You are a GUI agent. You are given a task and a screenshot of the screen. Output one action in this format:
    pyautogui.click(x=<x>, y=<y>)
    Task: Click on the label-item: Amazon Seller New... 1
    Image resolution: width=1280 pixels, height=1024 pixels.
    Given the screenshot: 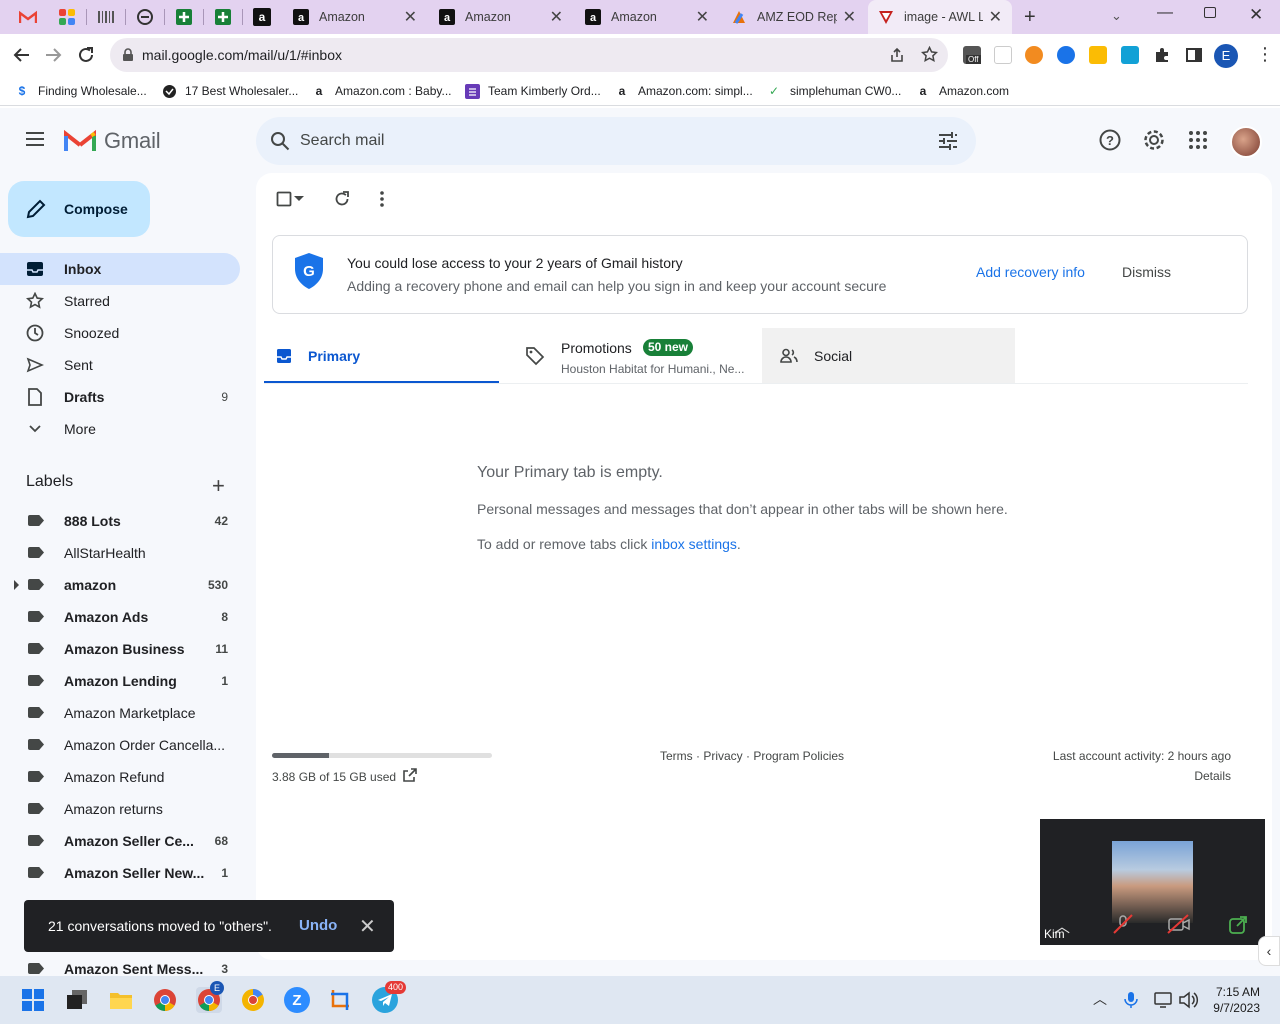 What is the action you would take?
    pyautogui.click(x=120, y=873)
    